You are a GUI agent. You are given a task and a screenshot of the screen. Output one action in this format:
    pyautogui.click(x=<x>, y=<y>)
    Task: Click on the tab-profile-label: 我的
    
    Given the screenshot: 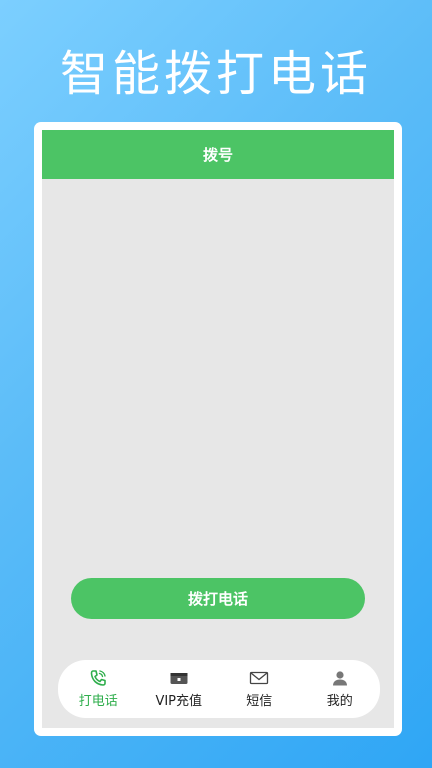 What is the action you would take?
    pyautogui.click(x=339, y=701)
    